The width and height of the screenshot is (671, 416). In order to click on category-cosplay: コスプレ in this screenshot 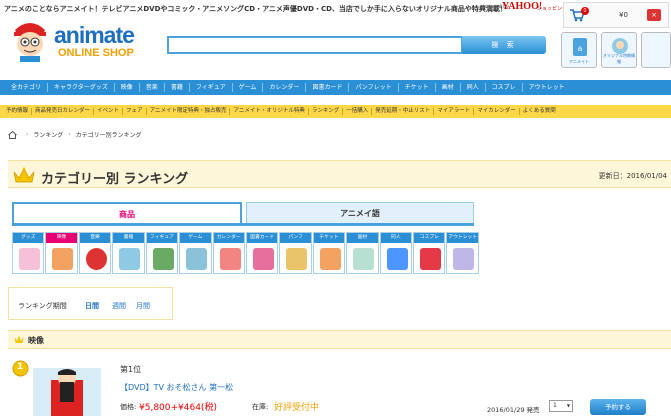, I will do `click(429, 253)`.